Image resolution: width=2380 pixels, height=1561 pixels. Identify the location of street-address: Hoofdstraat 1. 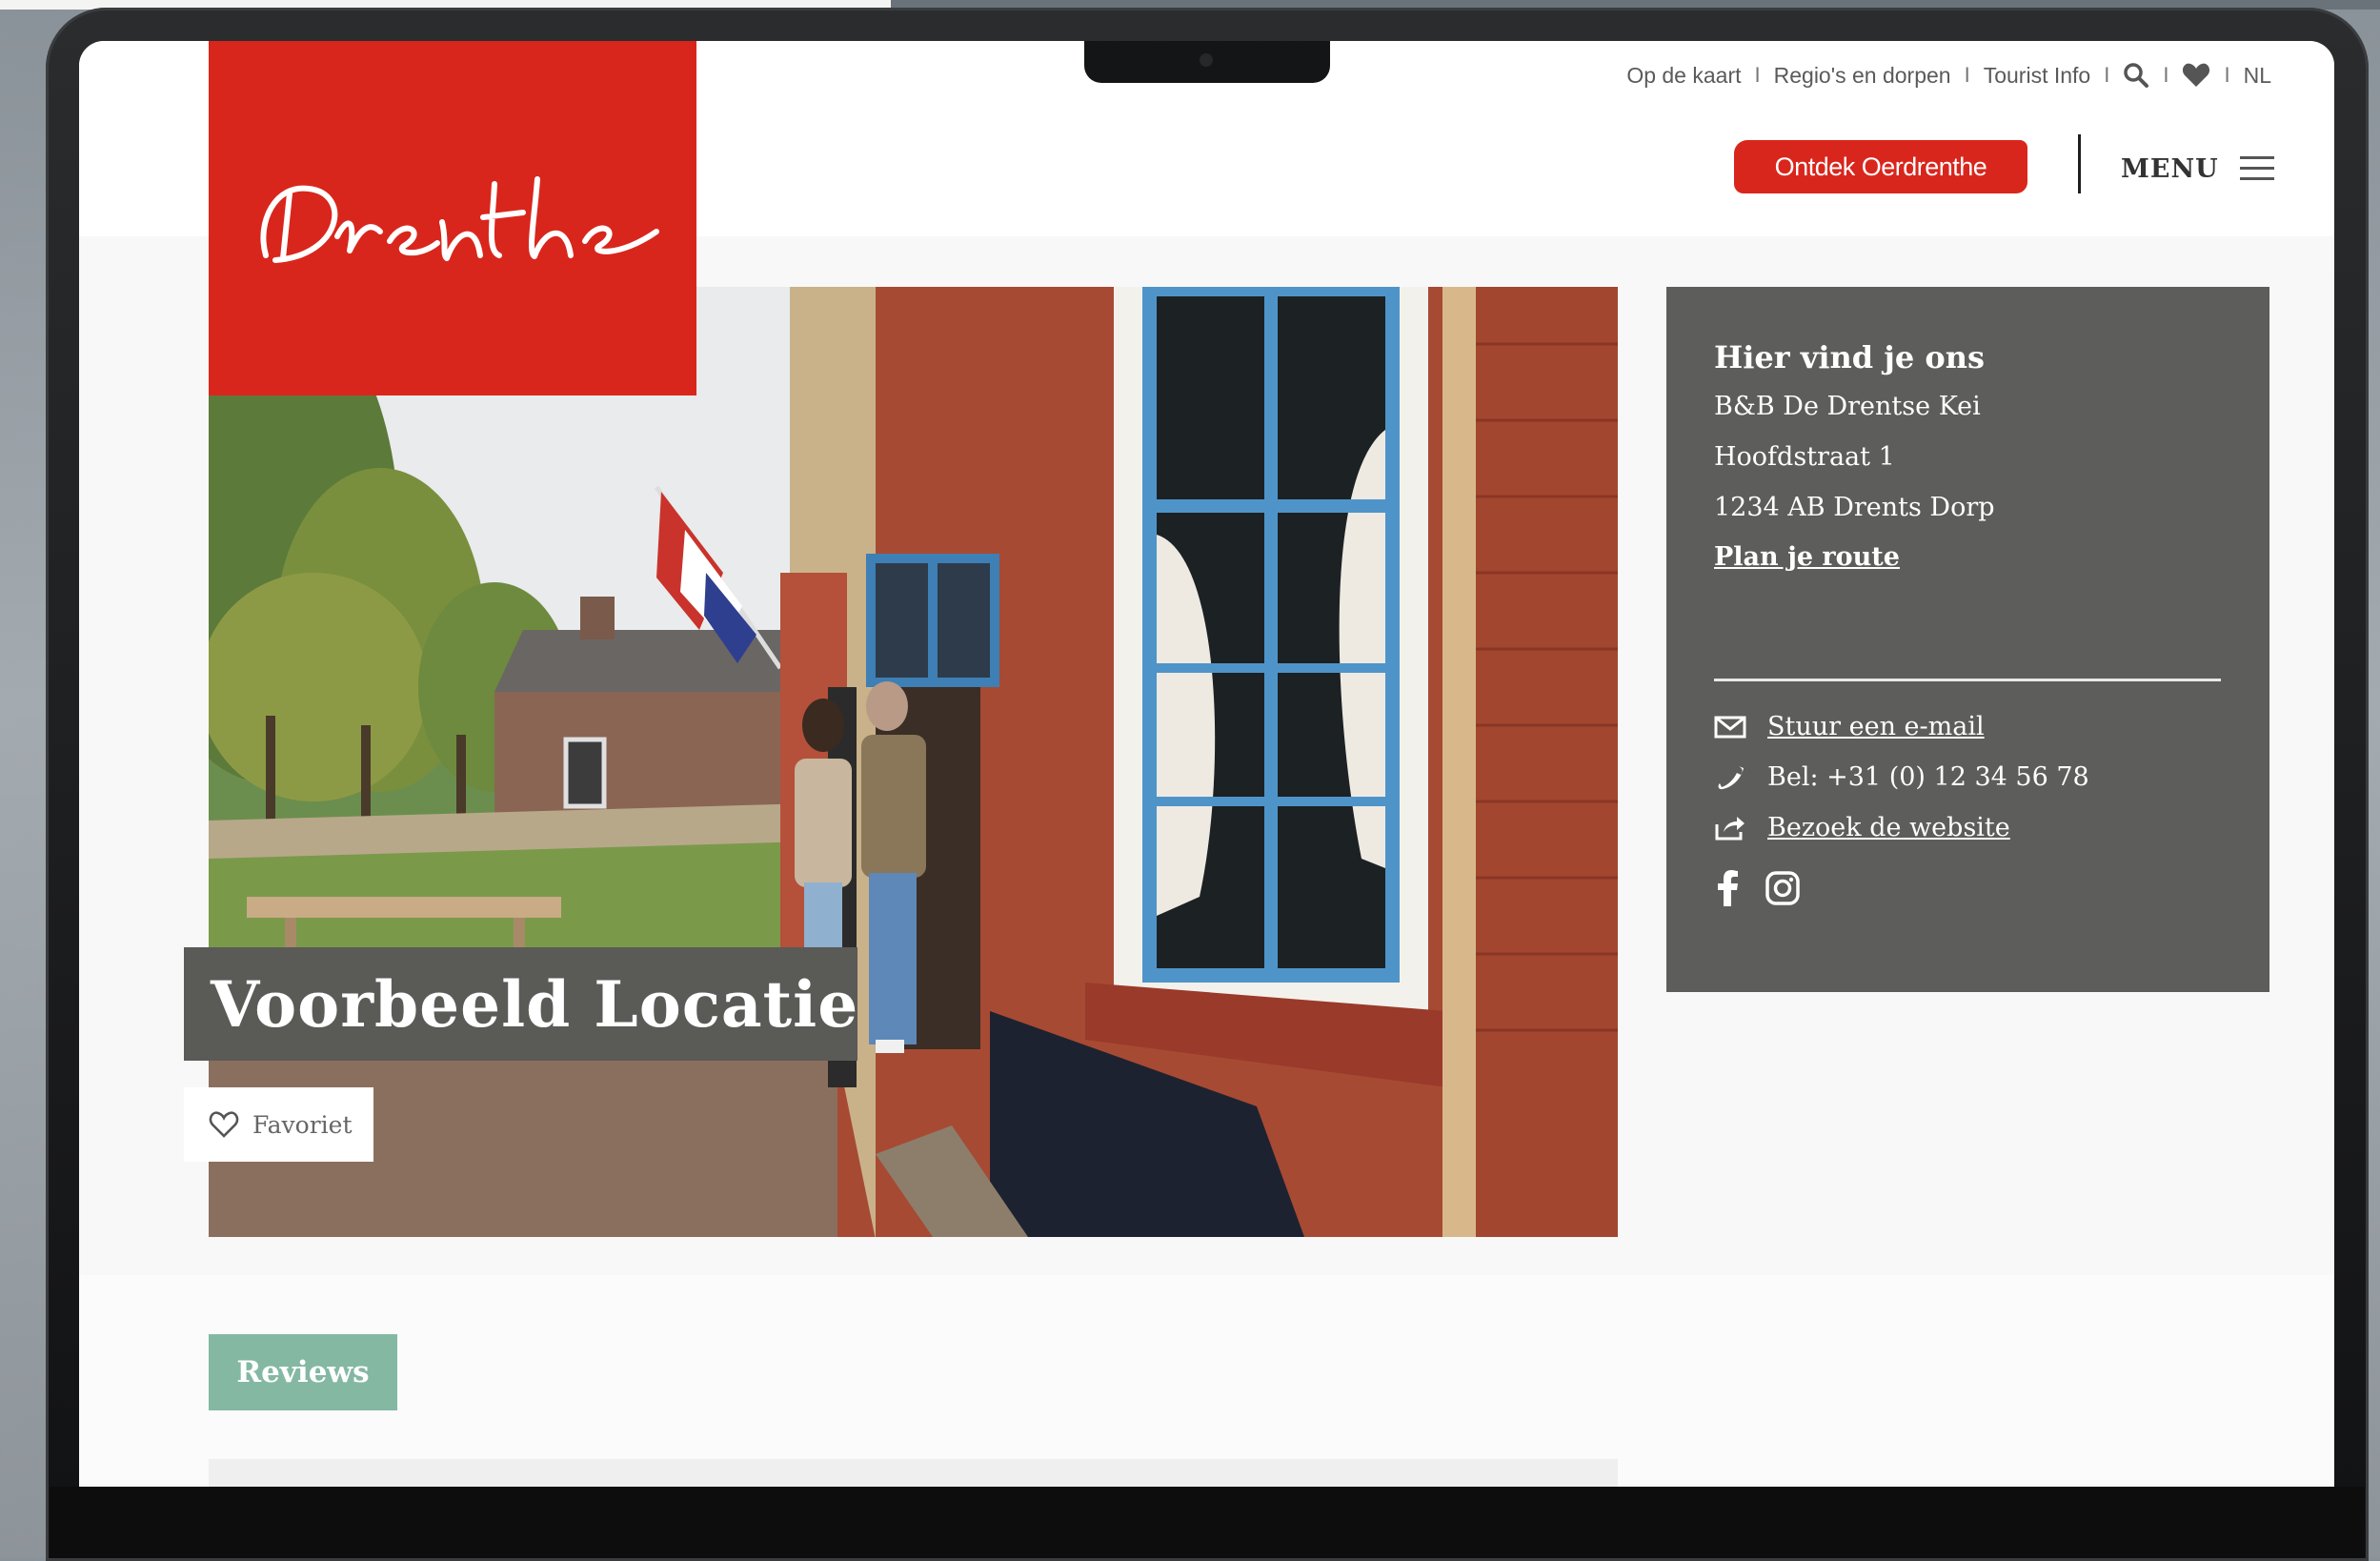
(1804, 457).